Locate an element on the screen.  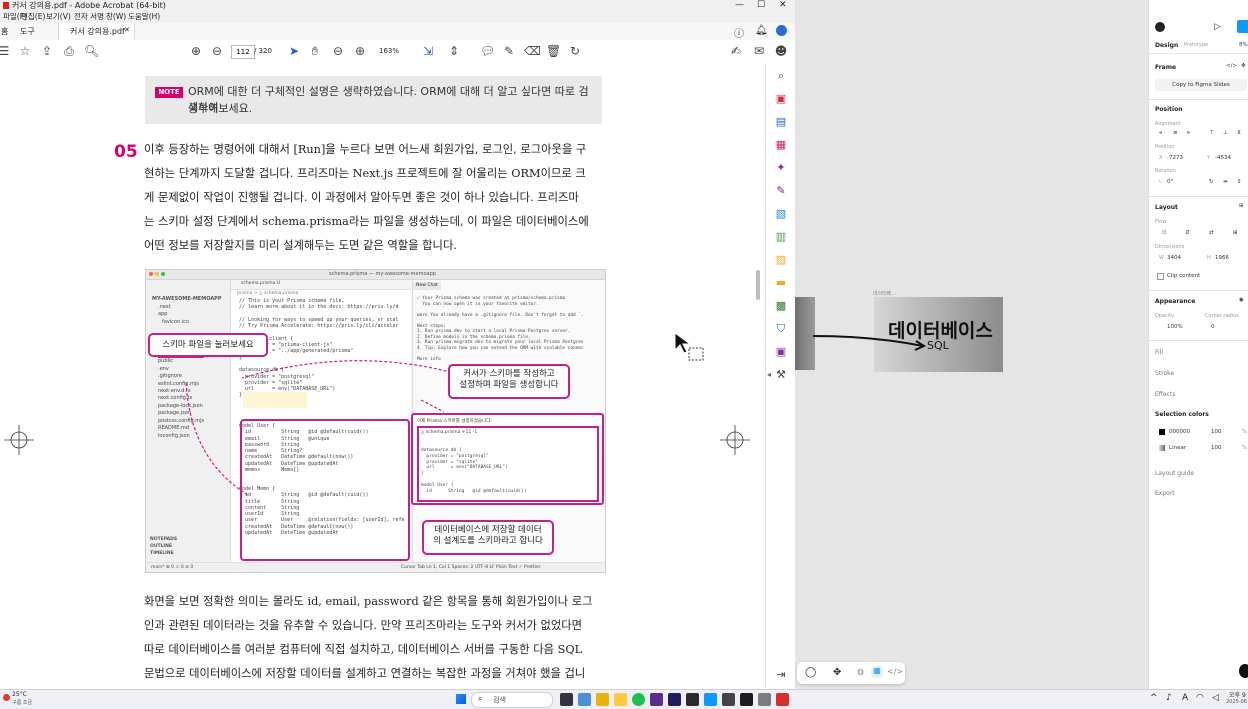
figma-app-icon is located at coordinates (710, 699).